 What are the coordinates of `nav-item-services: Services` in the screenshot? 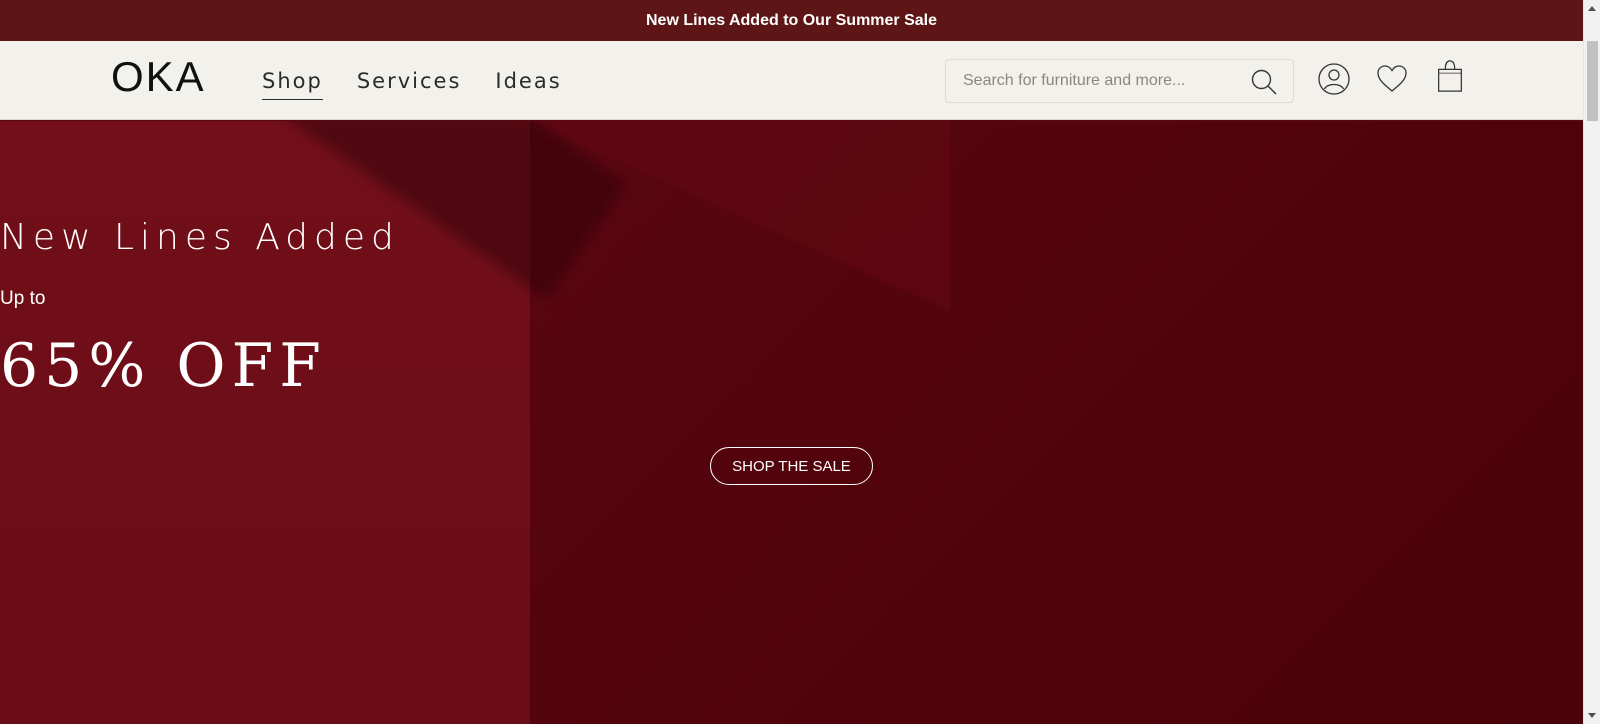 It's located at (409, 84).